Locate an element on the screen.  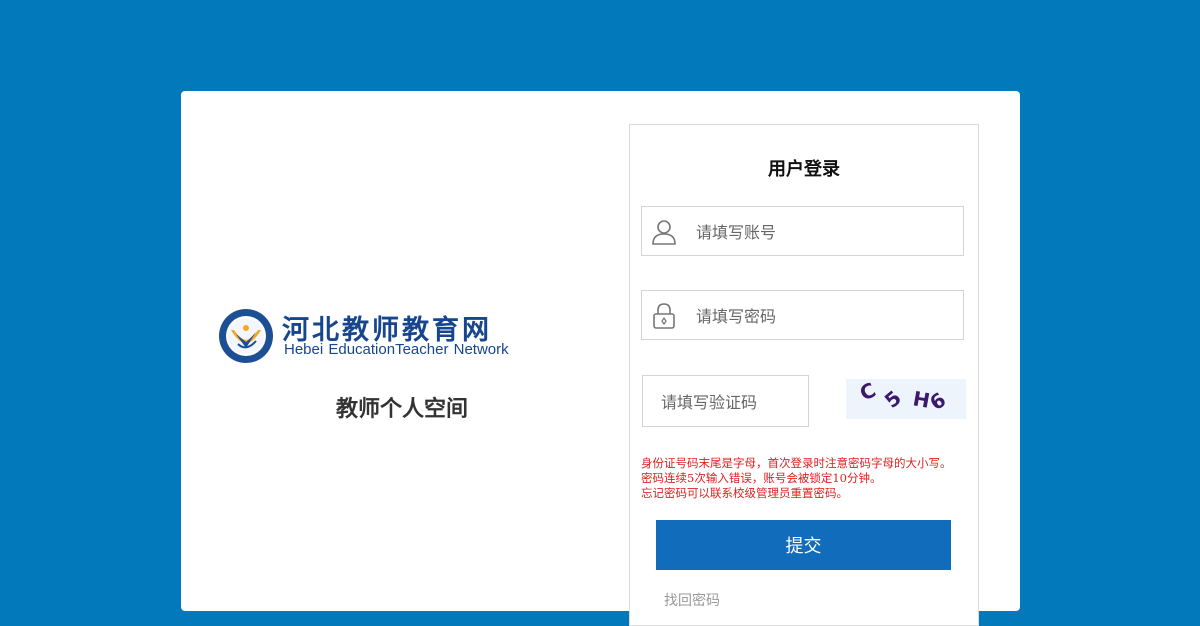
login-title: 用户登录 is located at coordinates (804, 169).